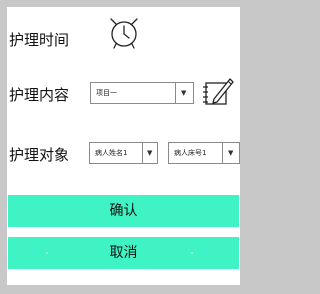  I want to click on cancel-button: 取消, so click(123, 253).